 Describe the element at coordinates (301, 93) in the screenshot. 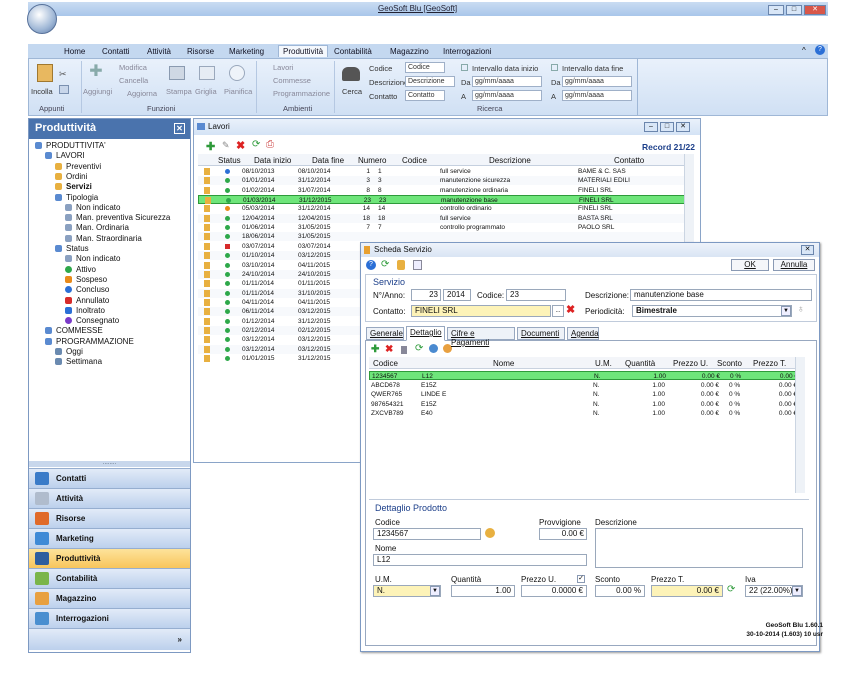

I see `programmazione-link: Programmazione` at that location.